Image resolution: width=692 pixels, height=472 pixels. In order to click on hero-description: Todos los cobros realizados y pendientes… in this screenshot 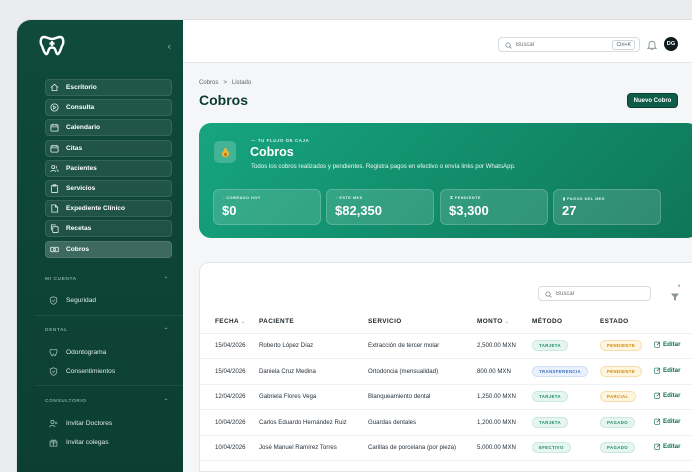, I will do `click(383, 166)`.